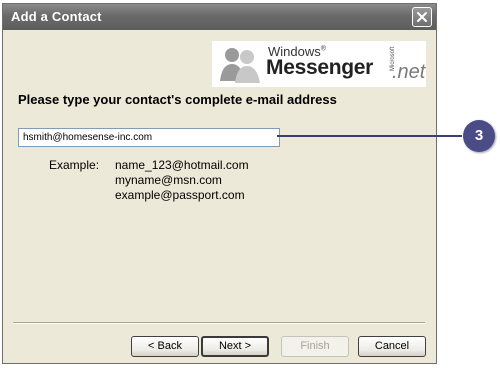 This screenshot has height=368, width=500. What do you see at coordinates (479, 136) in the screenshot?
I see `step-callout-badge: 3` at bounding box center [479, 136].